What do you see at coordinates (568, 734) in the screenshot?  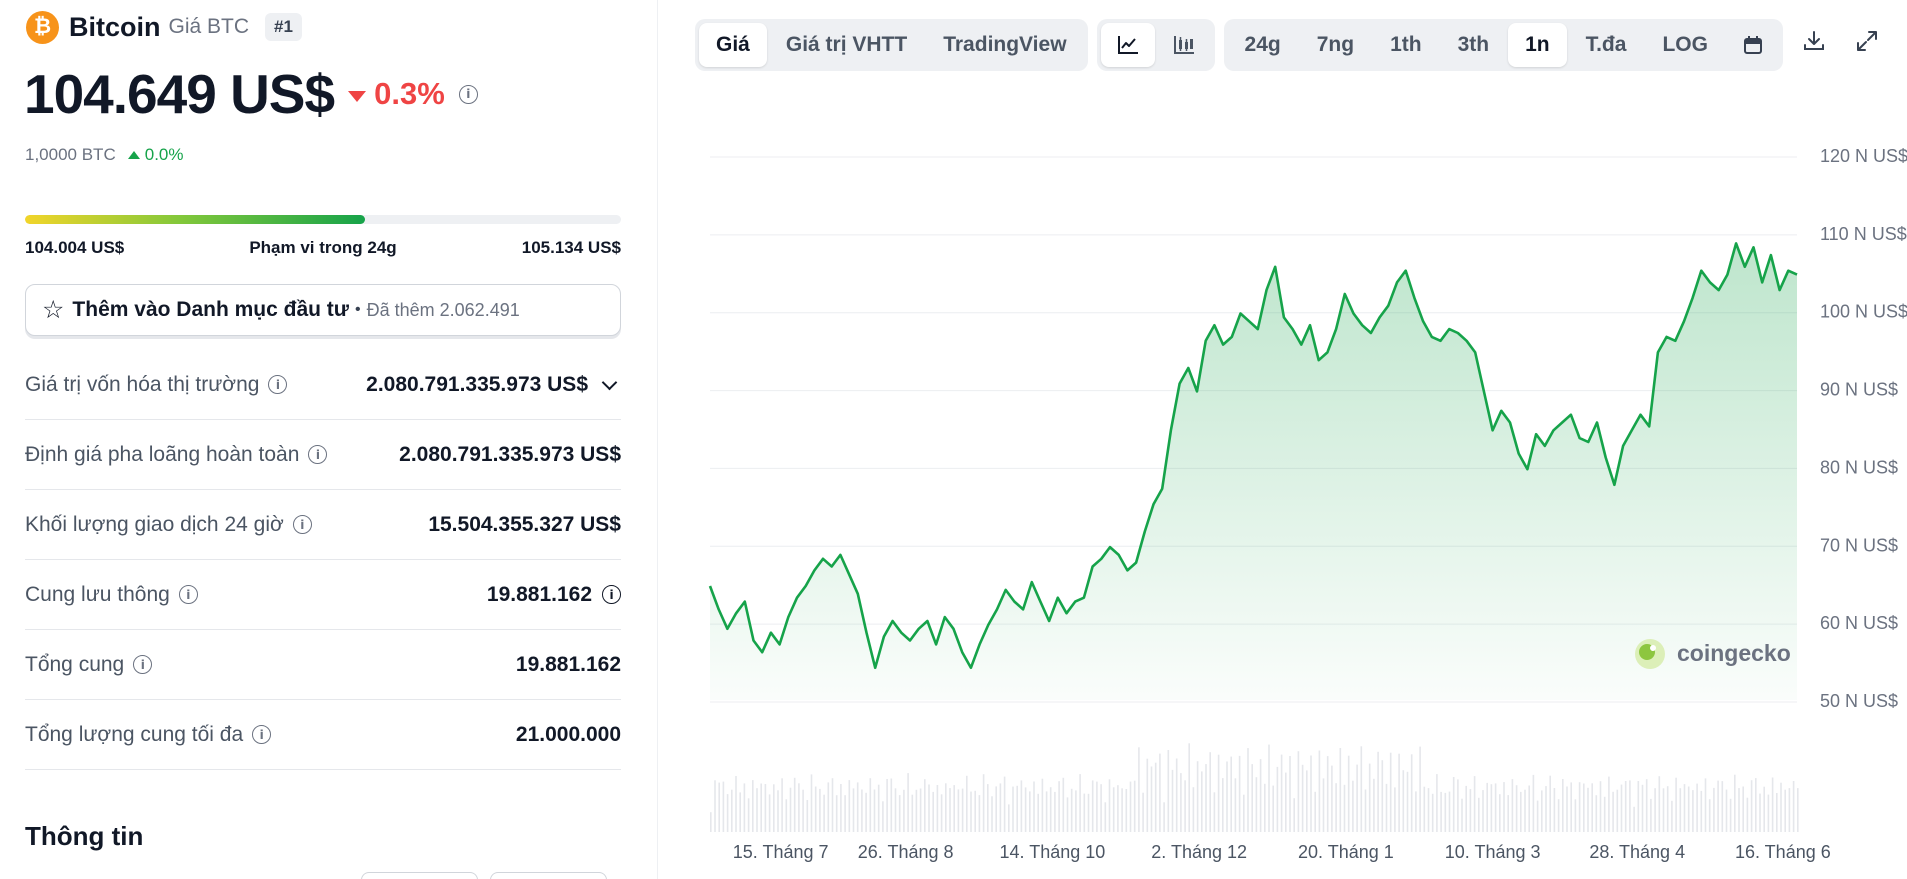 I see `stat-value: 21.000.000` at bounding box center [568, 734].